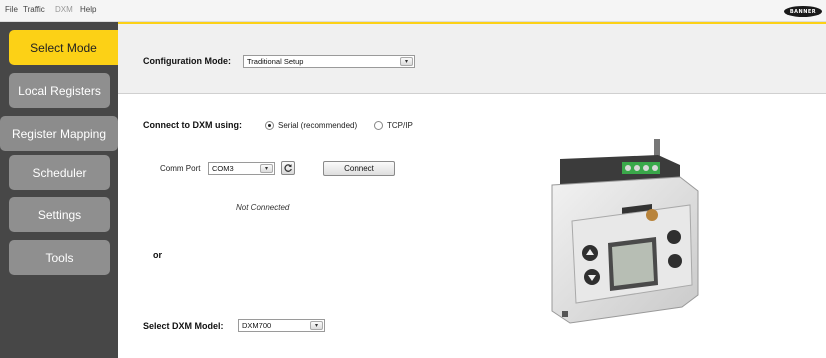 Image resolution: width=826 pixels, height=358 pixels. I want to click on comm-port-select: COM3 ▾, so click(241, 168).